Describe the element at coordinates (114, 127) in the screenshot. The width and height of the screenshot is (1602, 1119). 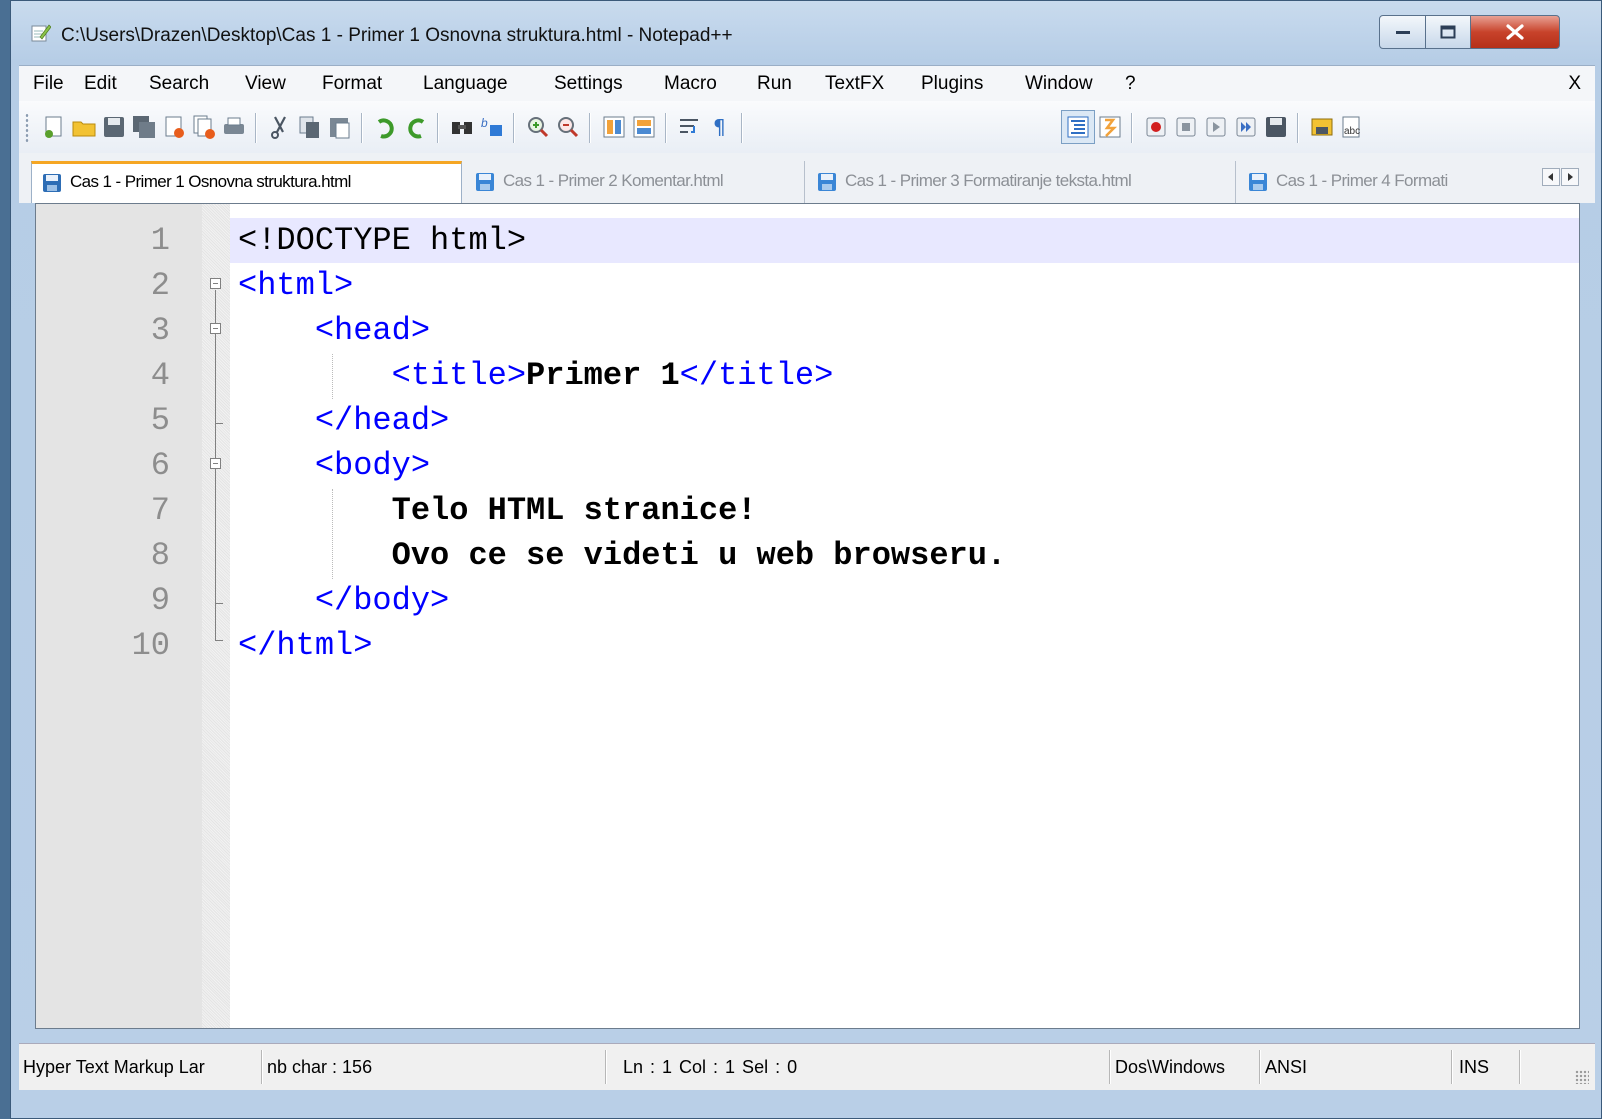
I see `save-icon` at that location.